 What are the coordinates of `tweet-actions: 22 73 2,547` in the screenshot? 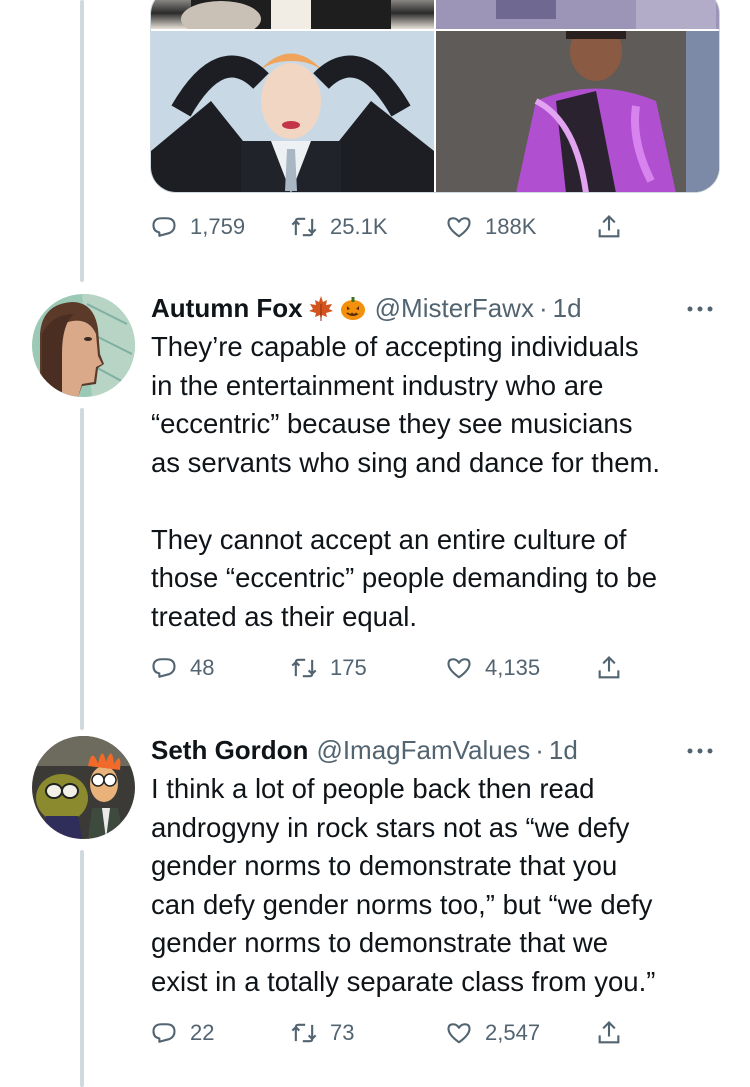 It's located at (400, 1033).